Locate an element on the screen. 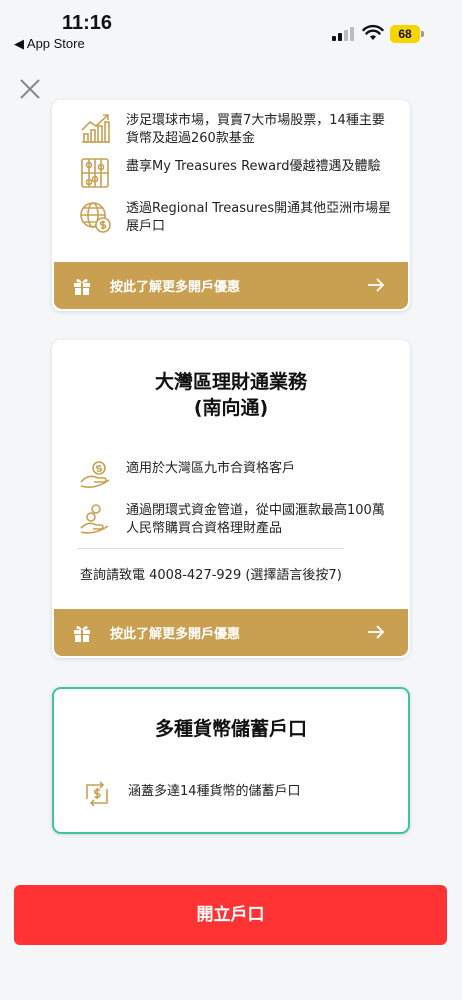 The image size is (462, 1000). battery-icon: 68 is located at coordinates (407, 34).